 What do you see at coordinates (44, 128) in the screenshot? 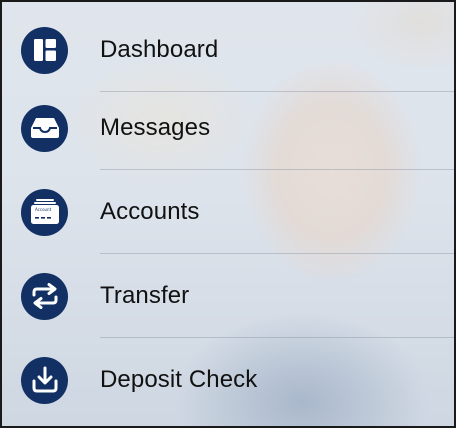
I see `inbox-tray-icon` at bounding box center [44, 128].